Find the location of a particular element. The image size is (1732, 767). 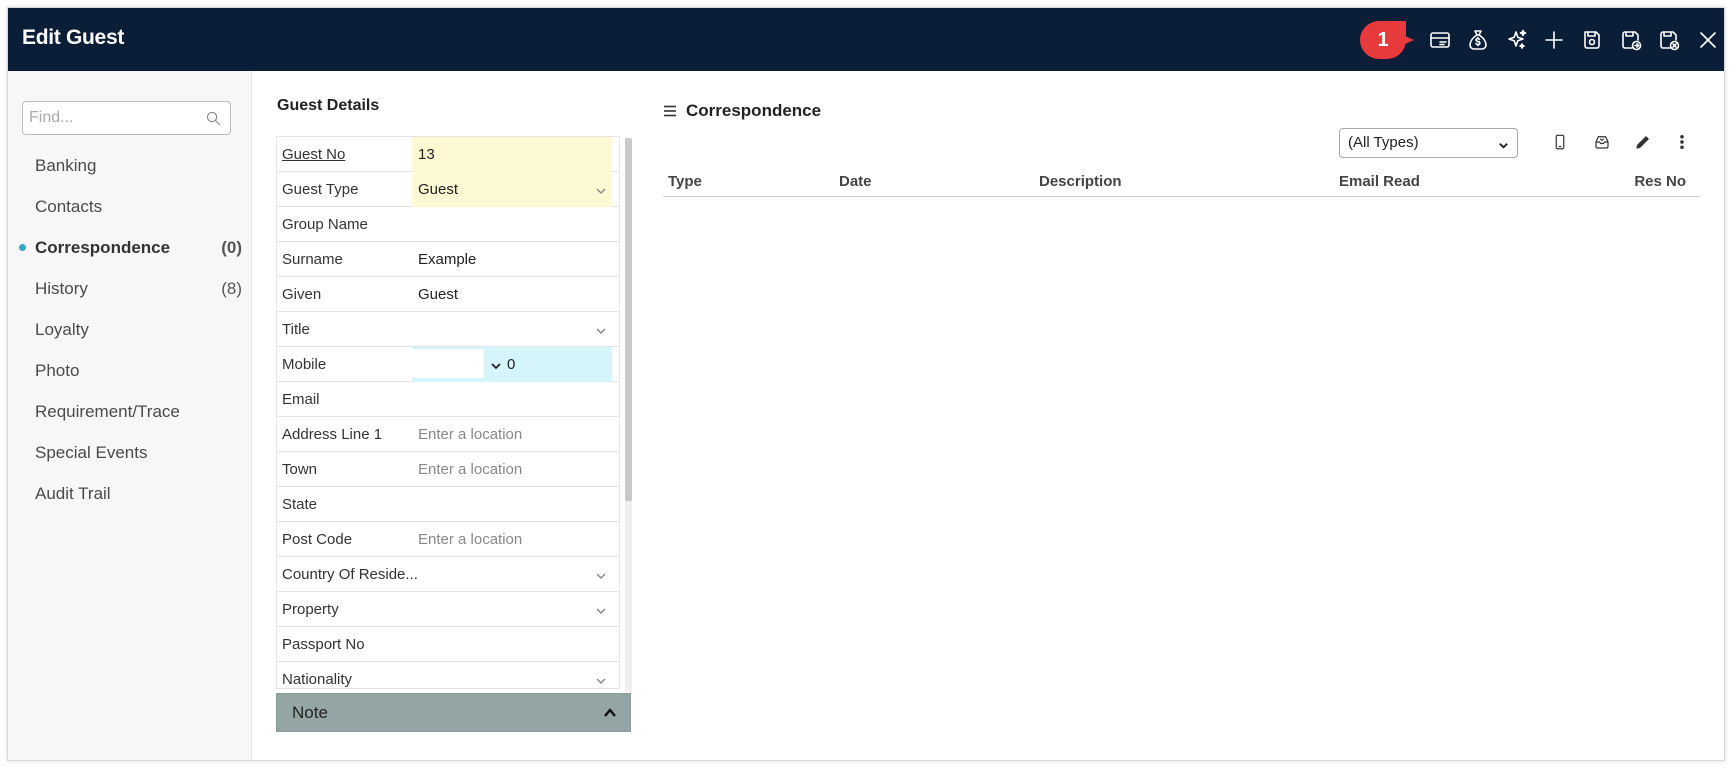

given-input: Guest is located at coordinates (512, 294).